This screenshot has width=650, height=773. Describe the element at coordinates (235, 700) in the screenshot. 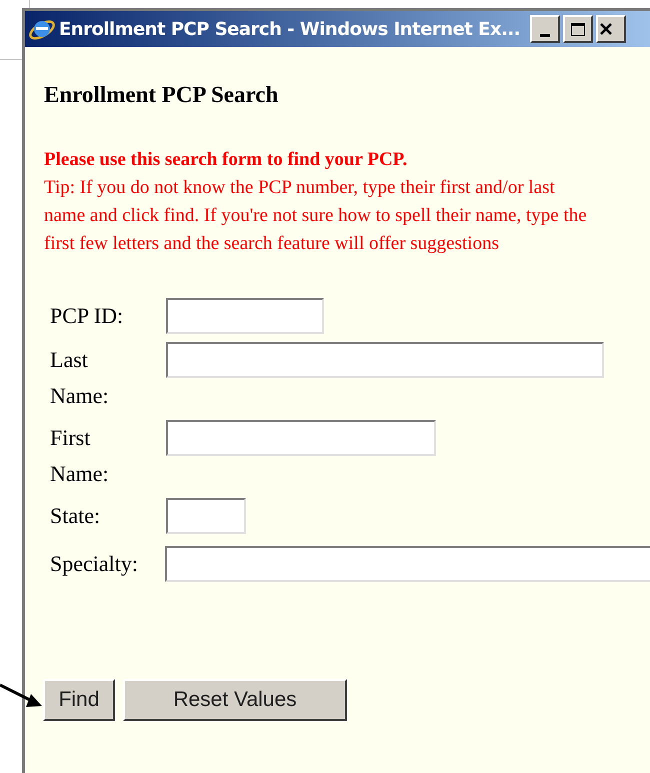

I see `reset-button: Reset Values` at that location.